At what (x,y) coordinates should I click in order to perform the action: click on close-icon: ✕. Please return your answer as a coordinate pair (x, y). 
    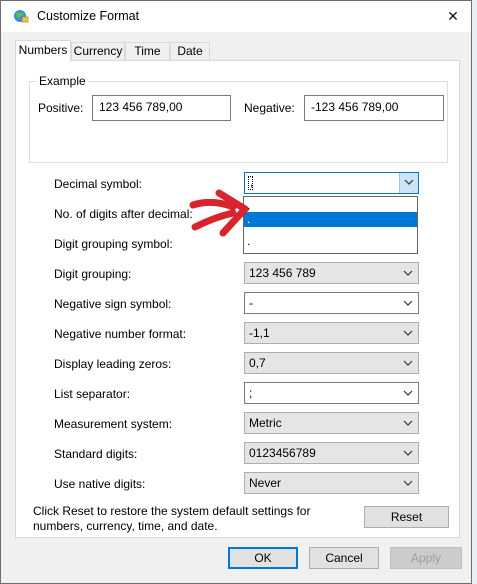
    Looking at the image, I should click on (453, 16).